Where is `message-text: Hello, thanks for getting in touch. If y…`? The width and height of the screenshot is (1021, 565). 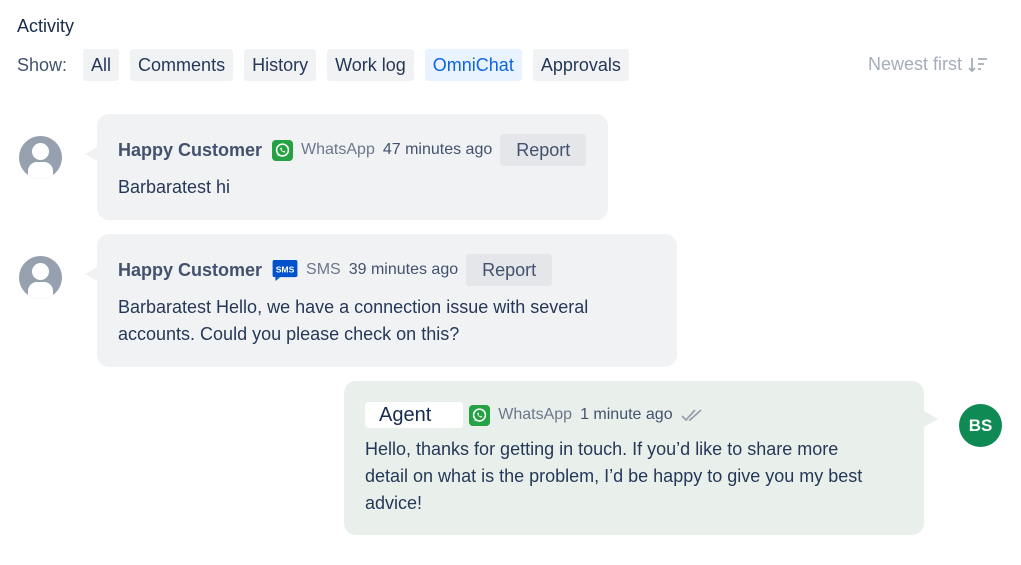 message-text: Hello, thanks for getting in touch. If y… is located at coordinates (613, 476).